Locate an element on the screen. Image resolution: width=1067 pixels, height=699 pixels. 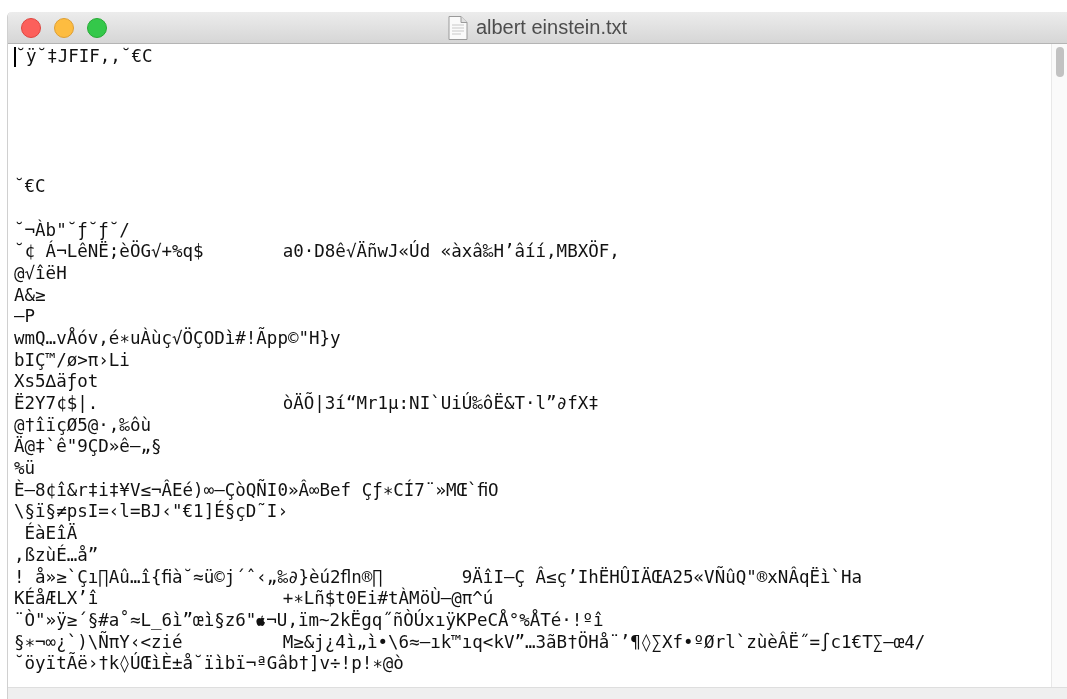
text-line: A&≥ is located at coordinates (30, 295).